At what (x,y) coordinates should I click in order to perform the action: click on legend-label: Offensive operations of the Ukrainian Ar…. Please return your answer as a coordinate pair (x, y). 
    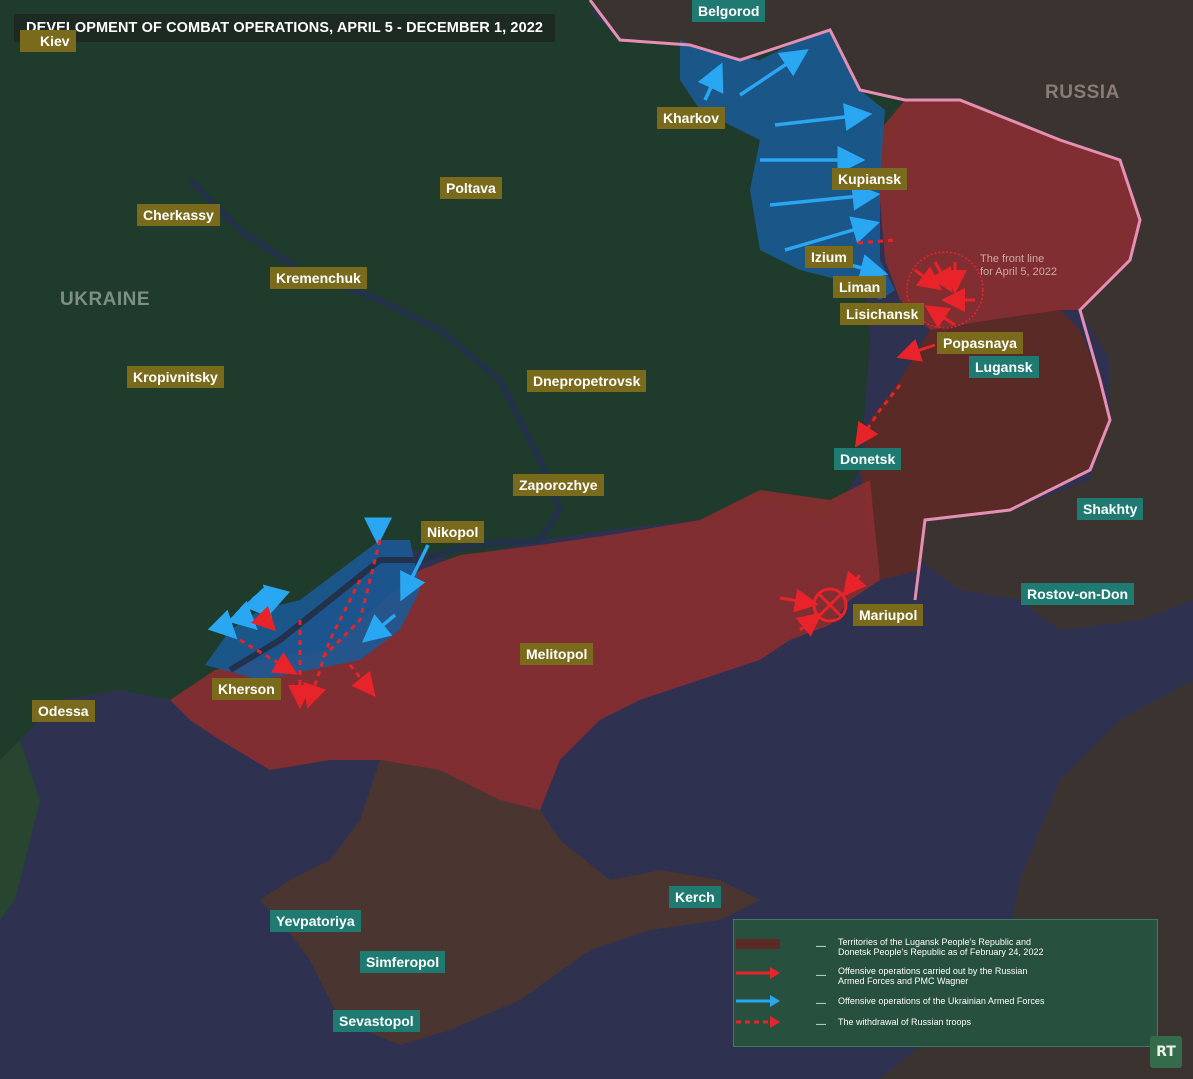
    Looking at the image, I should click on (941, 1001).